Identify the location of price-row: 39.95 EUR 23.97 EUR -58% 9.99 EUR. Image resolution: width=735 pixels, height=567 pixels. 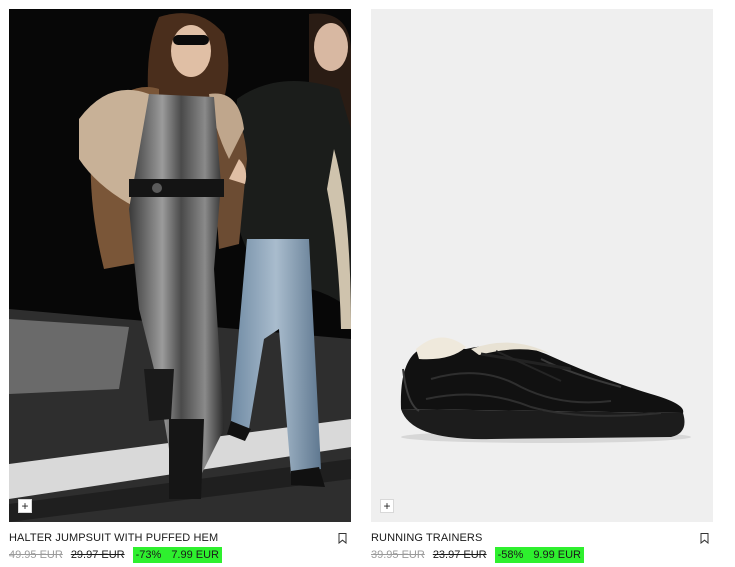
(478, 555).